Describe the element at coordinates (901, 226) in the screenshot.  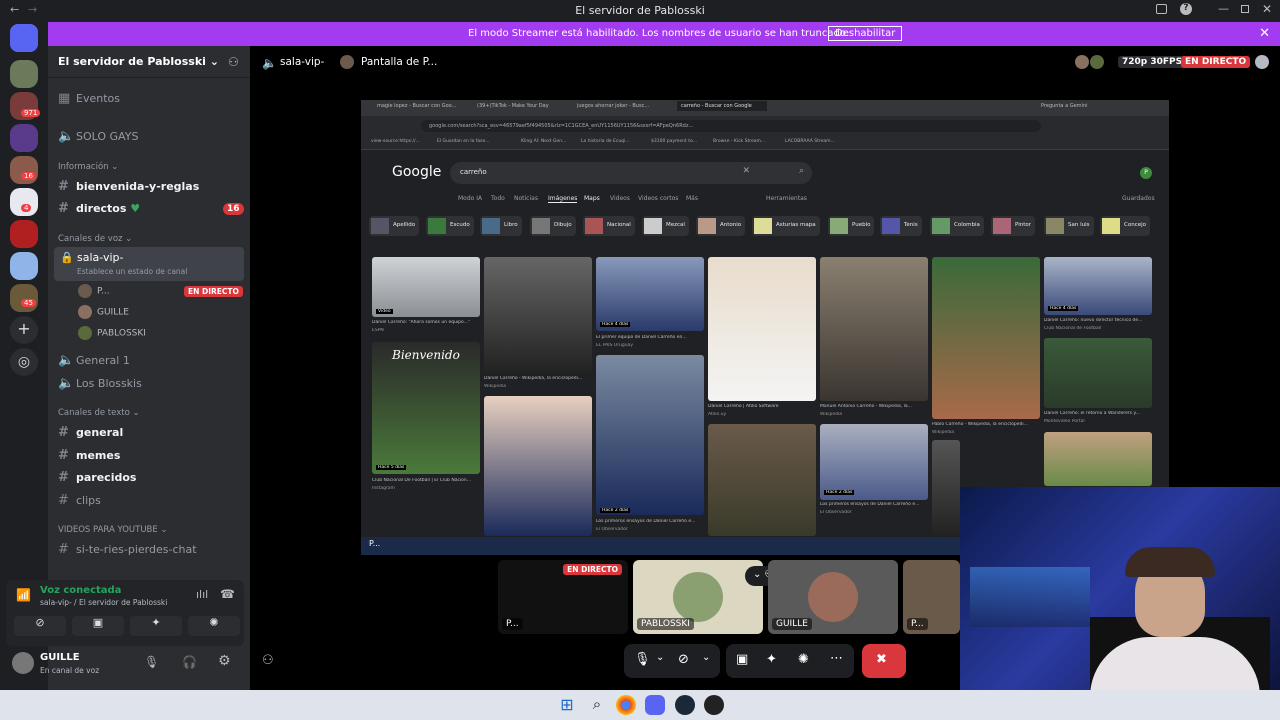
I see `filter-chip: Tenis` at that location.